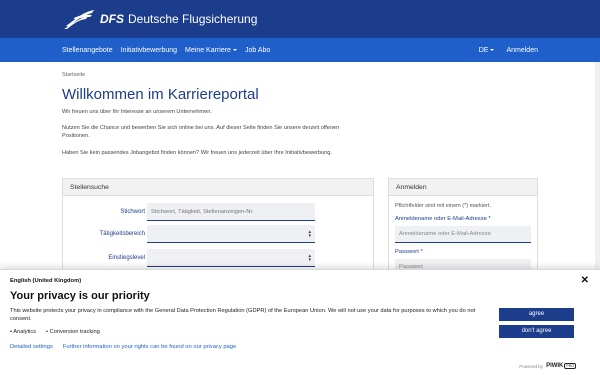  What do you see at coordinates (73, 75) in the screenshot?
I see `breadcrumb: Startseite` at bounding box center [73, 75].